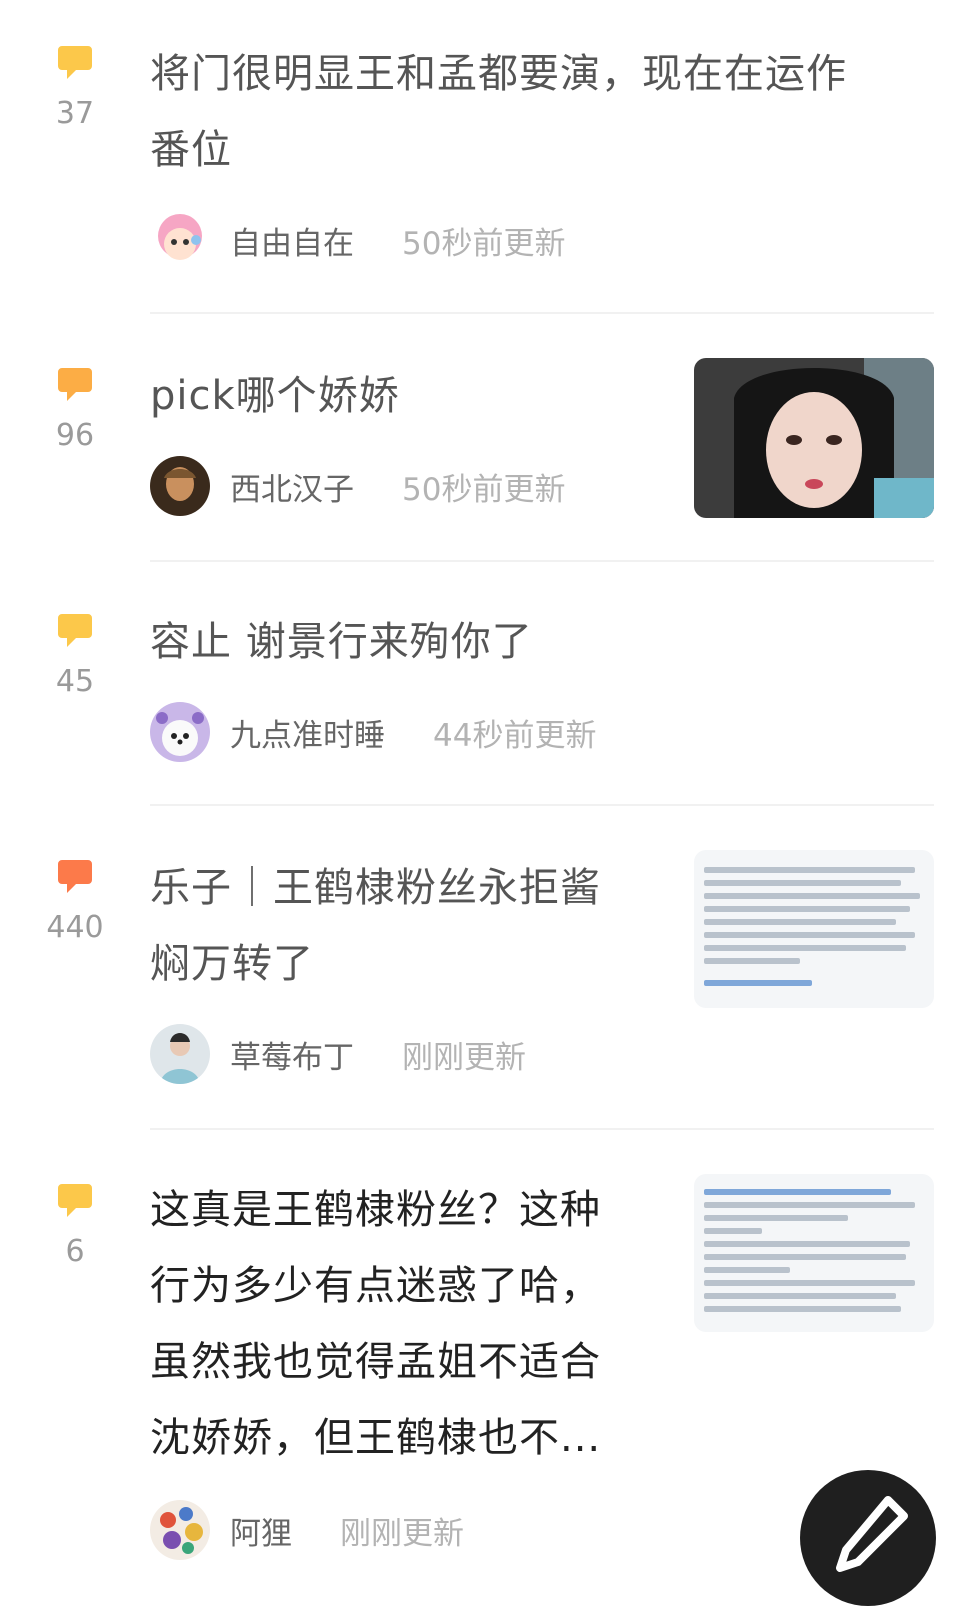  Describe the element at coordinates (292, 1054) in the screenshot. I see `username: 草莓布丁` at that location.